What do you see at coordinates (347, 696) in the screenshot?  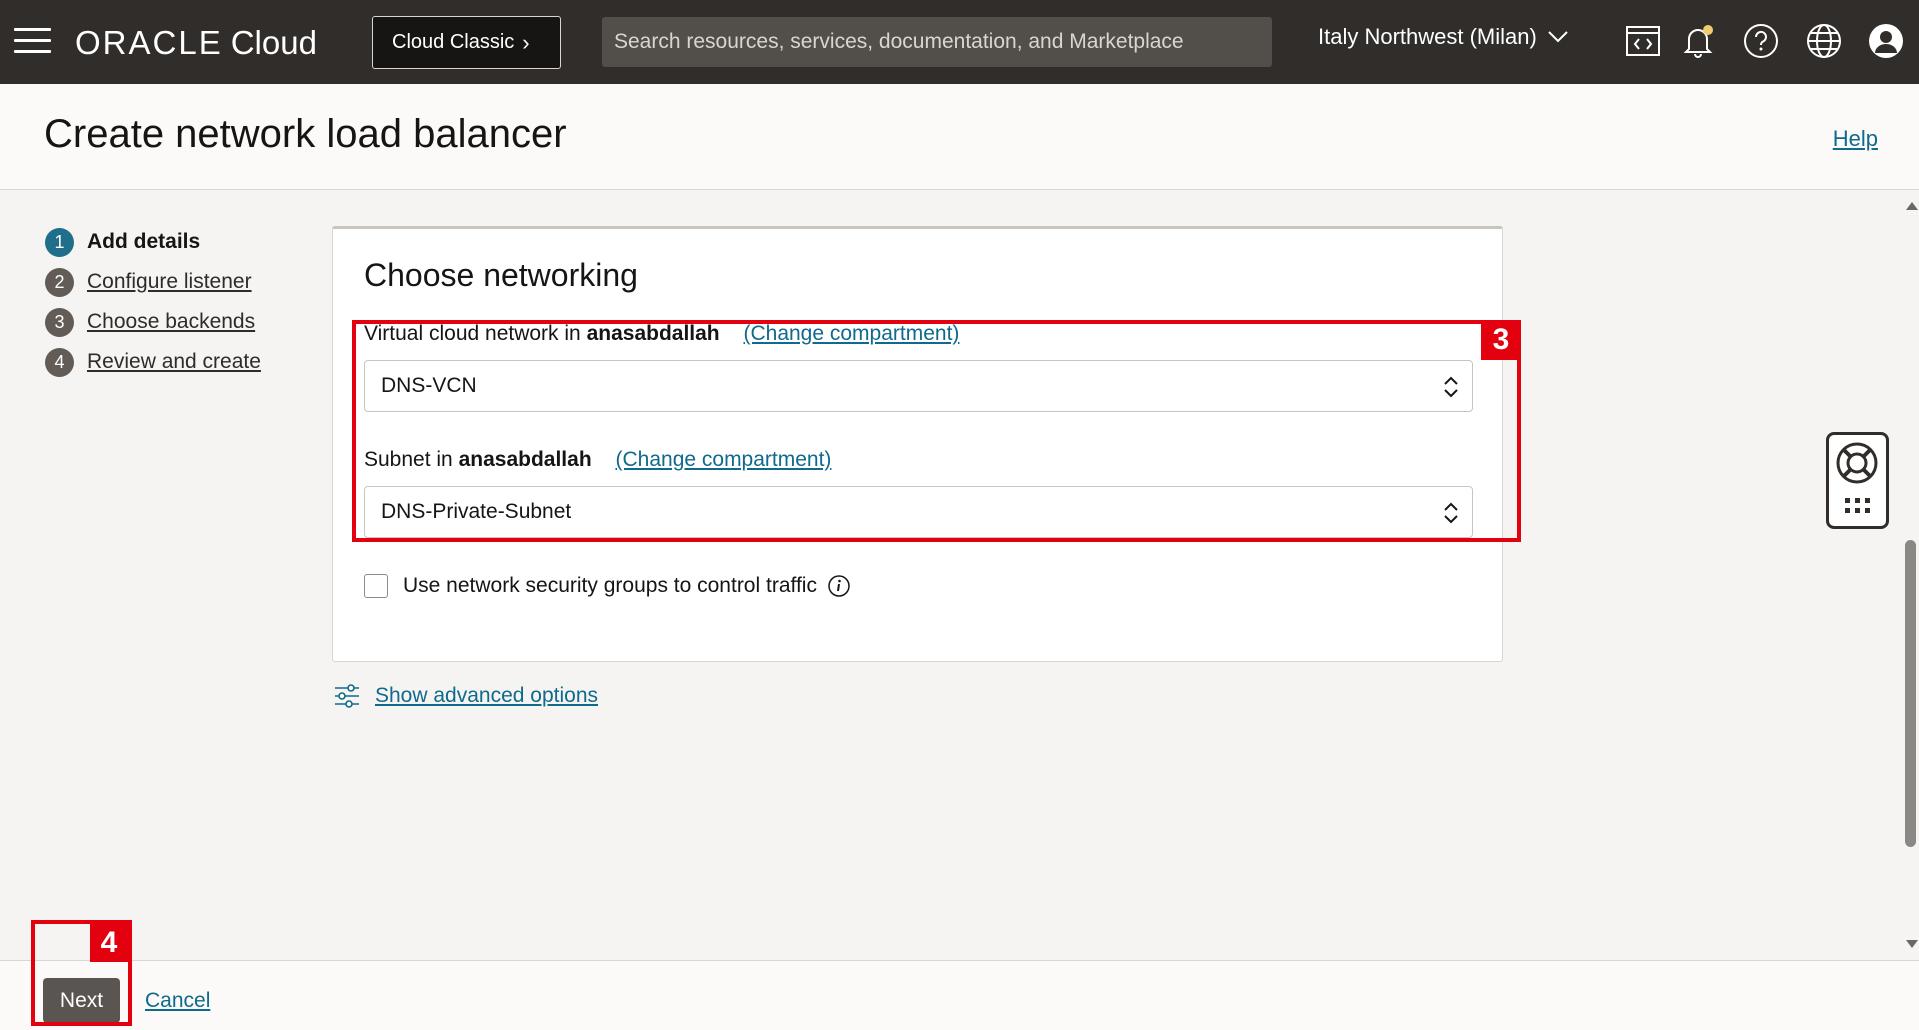 I see `sliders-icon` at bounding box center [347, 696].